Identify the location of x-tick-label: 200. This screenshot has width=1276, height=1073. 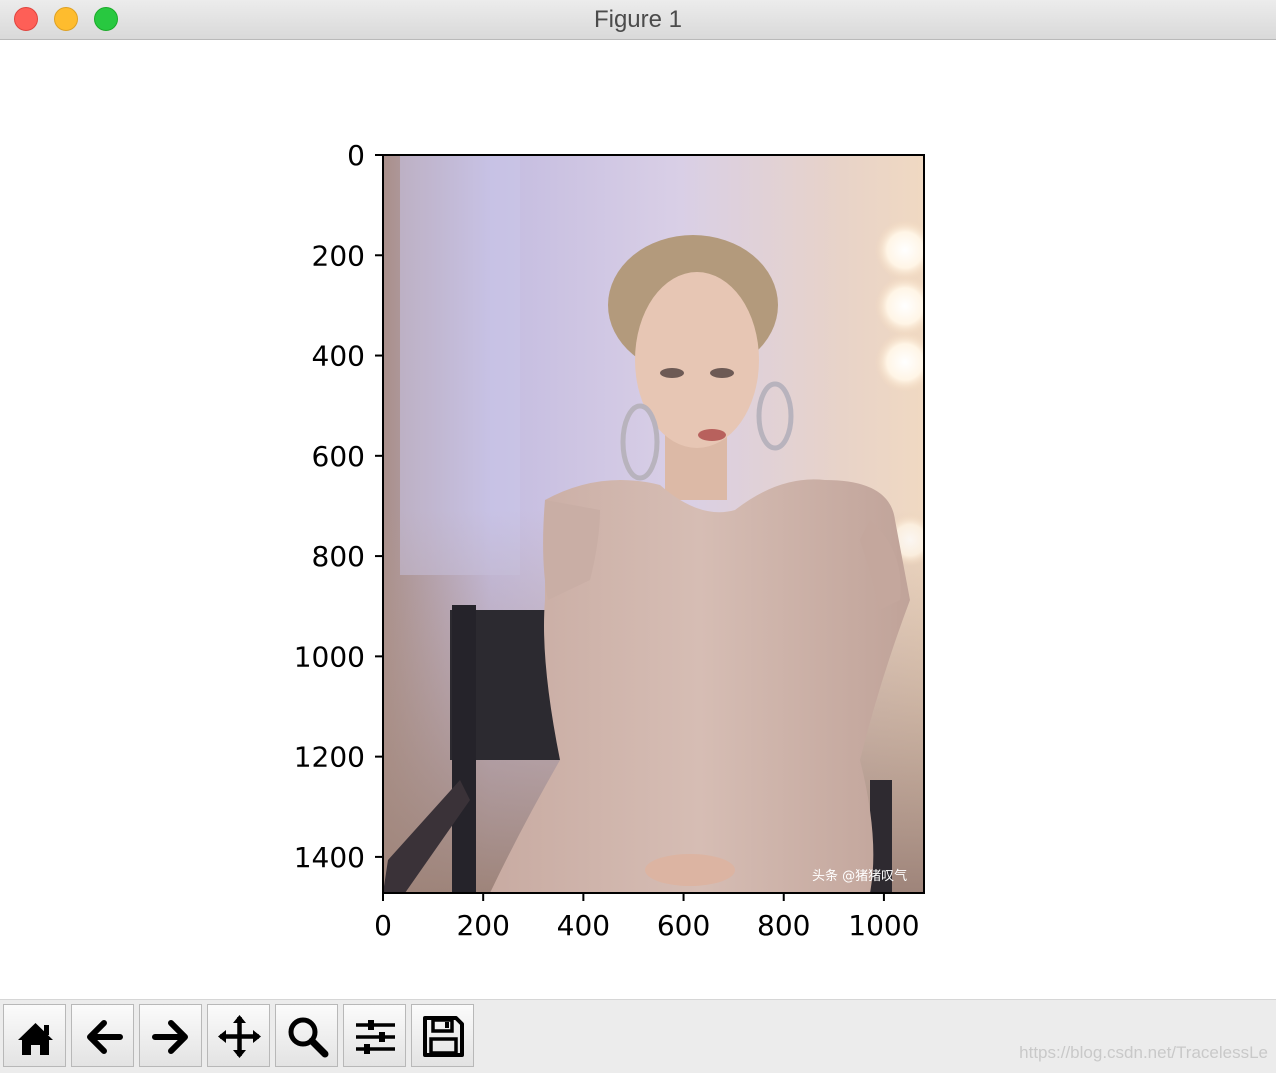
(482, 925).